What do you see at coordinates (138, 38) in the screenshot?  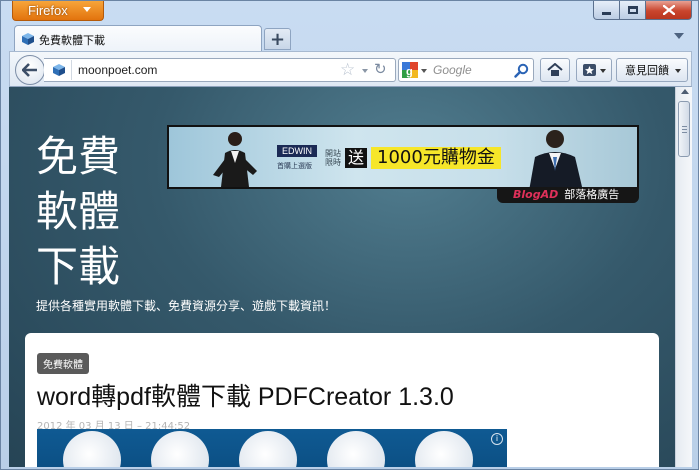 I see `tab-active: 免費軟體下載` at bounding box center [138, 38].